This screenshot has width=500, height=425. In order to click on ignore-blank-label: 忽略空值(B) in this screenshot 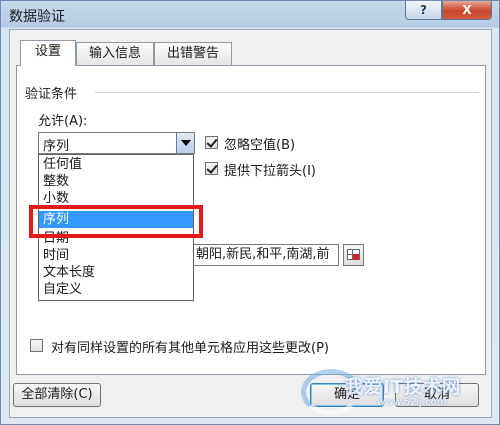, I will do `click(260, 145)`.